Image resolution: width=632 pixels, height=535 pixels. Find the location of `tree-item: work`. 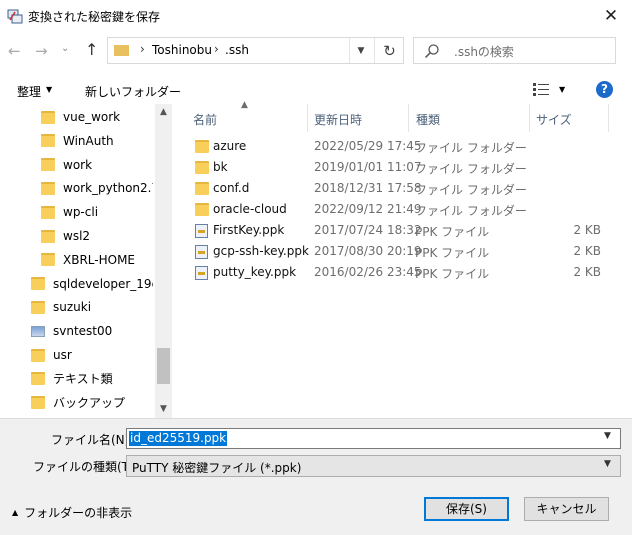

tree-item: work is located at coordinates (97, 165).